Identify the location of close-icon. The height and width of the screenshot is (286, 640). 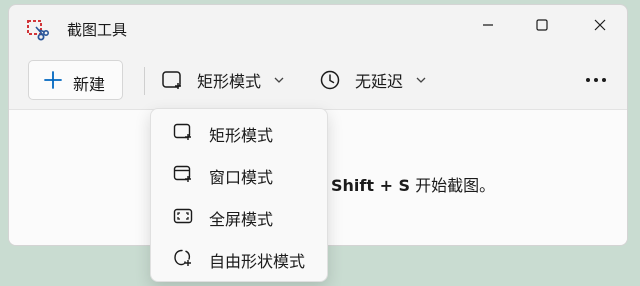
(600, 25).